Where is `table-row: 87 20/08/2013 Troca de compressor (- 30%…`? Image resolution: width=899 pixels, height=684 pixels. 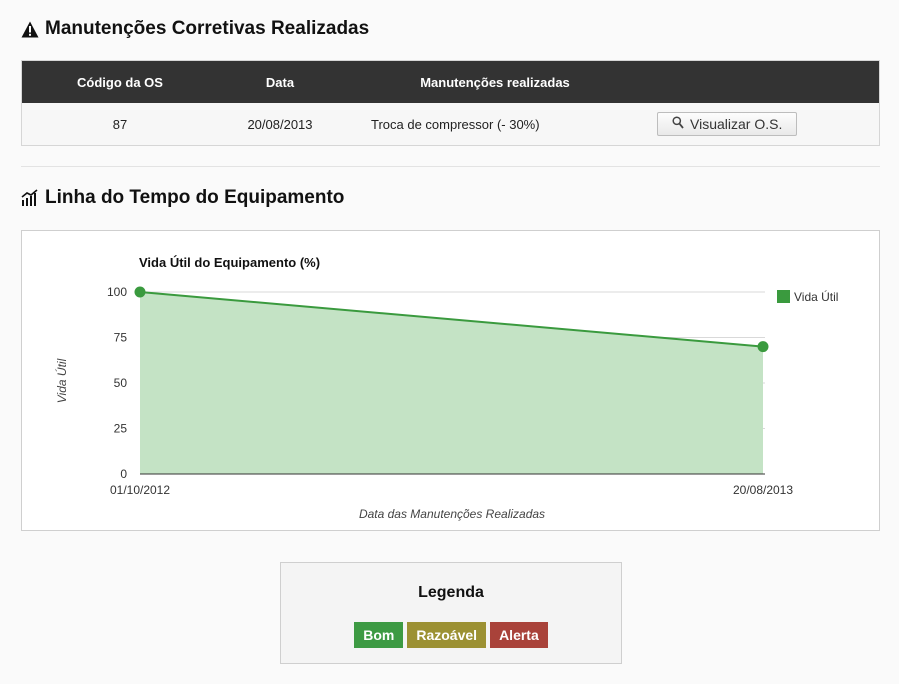
table-row: 87 20/08/2013 Troca de compressor (- 30%… is located at coordinates (450, 124).